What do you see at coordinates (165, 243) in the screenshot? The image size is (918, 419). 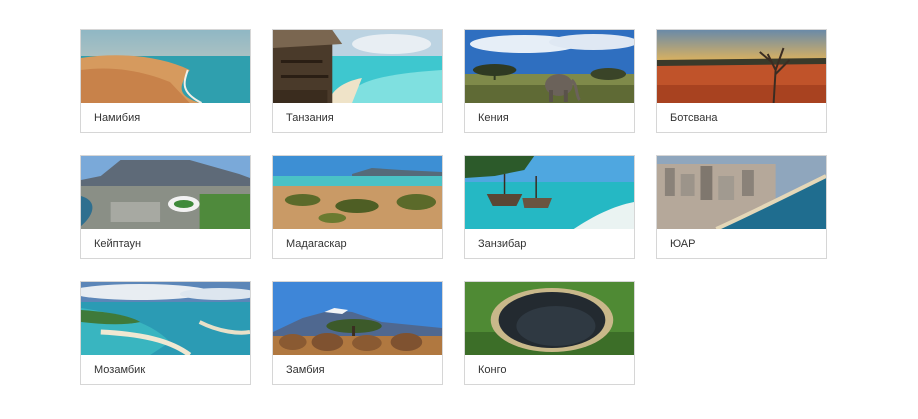 I see `destination-label: Кейптаун` at bounding box center [165, 243].